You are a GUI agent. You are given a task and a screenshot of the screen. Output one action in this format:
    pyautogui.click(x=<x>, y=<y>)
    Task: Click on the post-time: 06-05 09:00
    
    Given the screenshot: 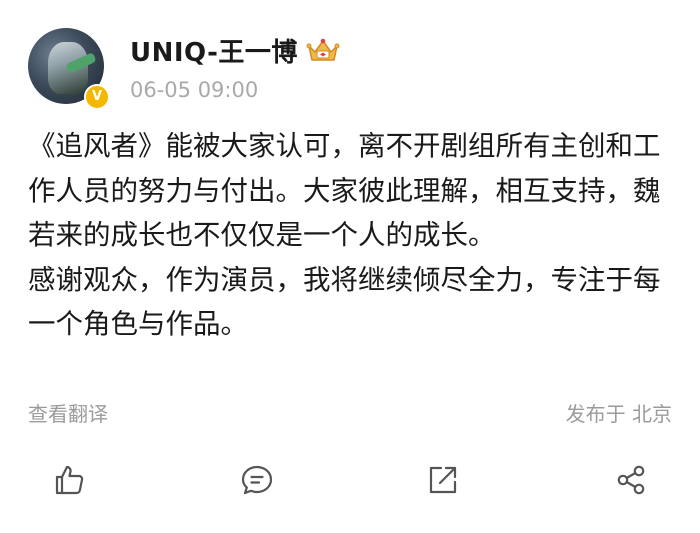 What is the action you would take?
    pyautogui.click(x=194, y=90)
    